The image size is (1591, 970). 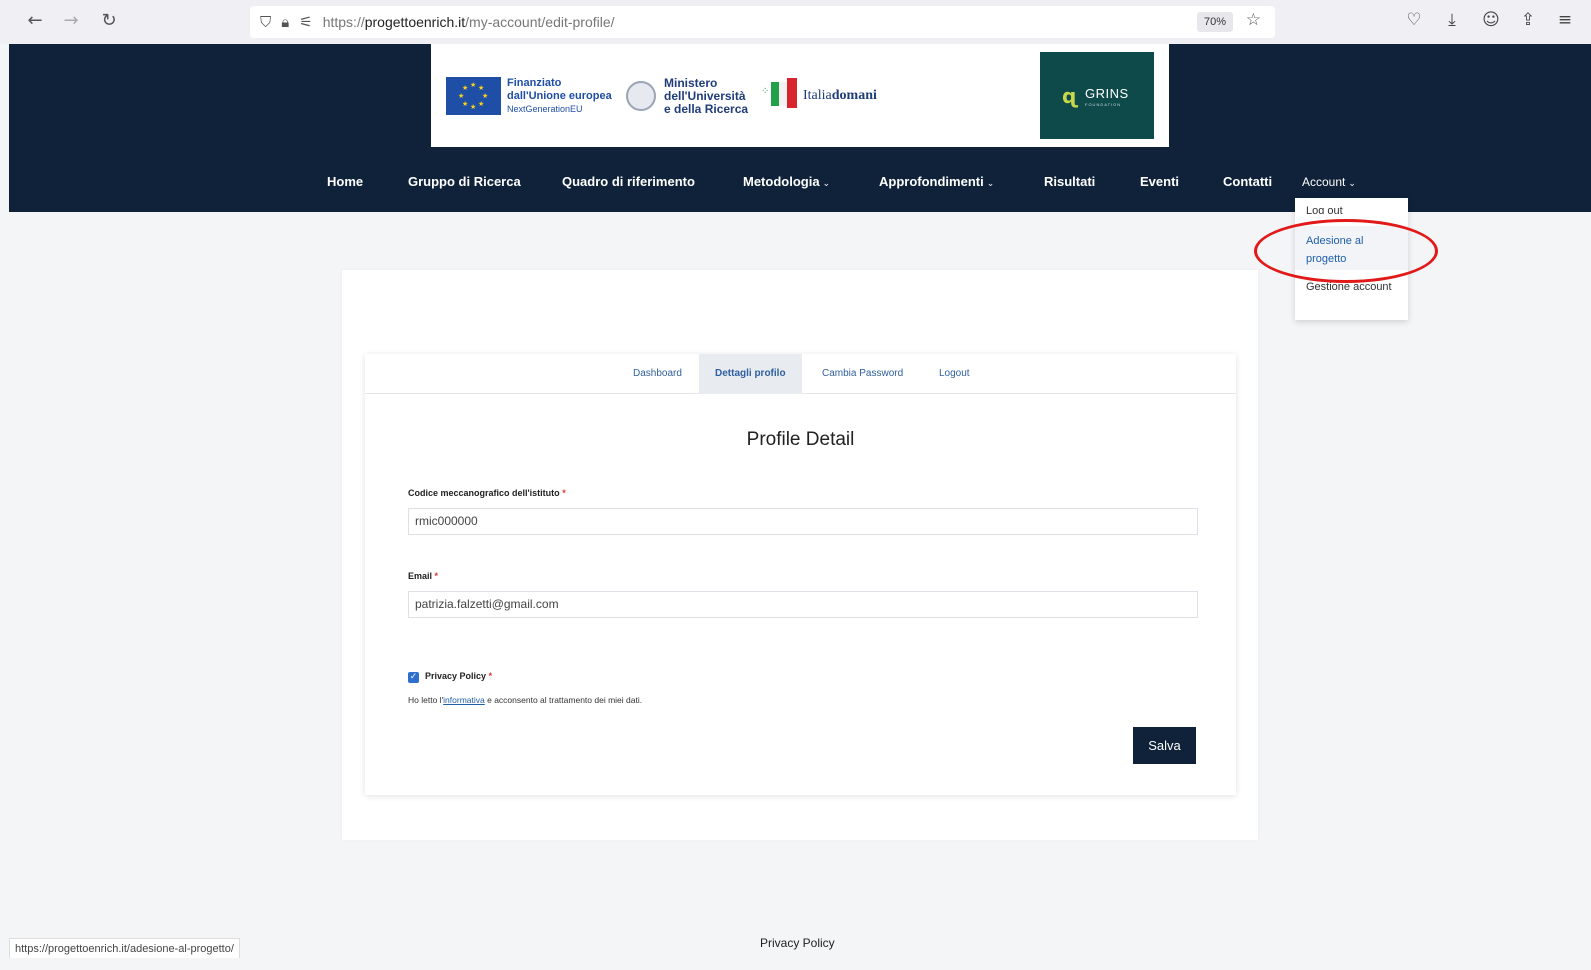 I want to click on codice-label: Codice meccanografico dell'istituto *, so click(x=487, y=493).